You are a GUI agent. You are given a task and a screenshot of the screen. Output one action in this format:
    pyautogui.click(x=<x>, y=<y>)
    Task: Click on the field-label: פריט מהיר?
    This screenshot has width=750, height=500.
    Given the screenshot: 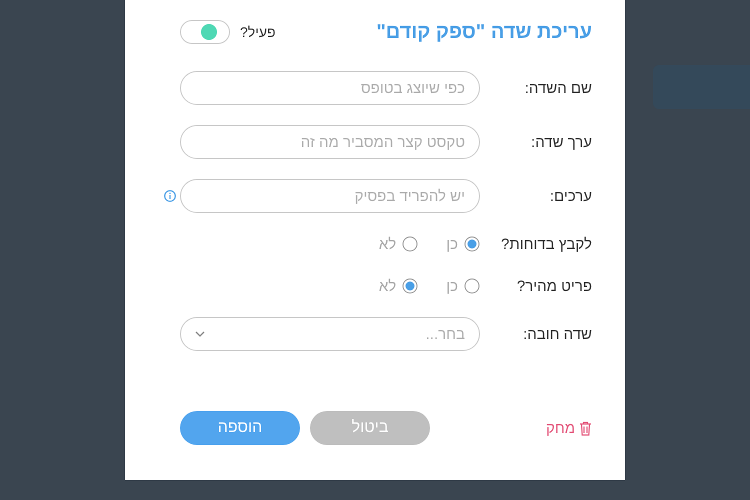 What is the action you would take?
    pyautogui.click(x=554, y=286)
    